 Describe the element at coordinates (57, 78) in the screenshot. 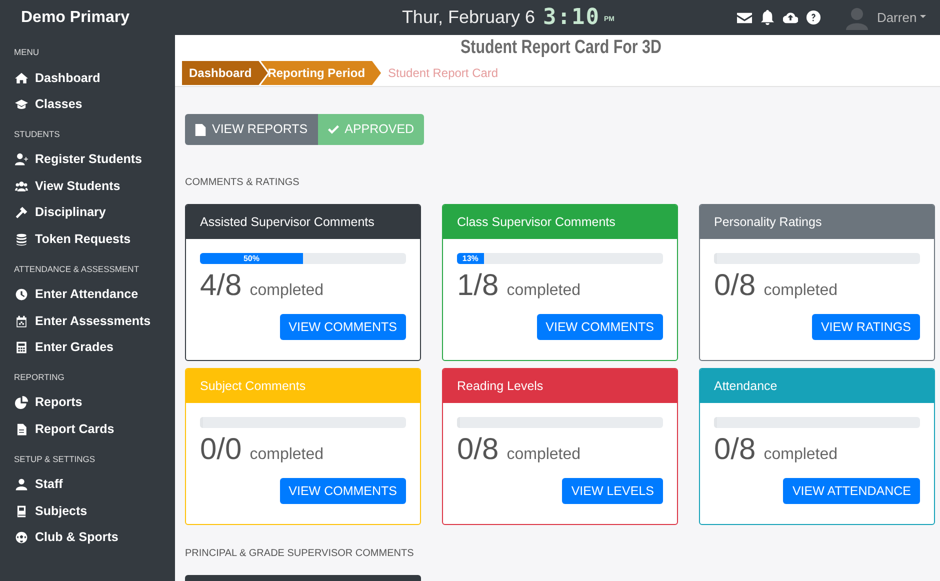

I see `sidebar-item: Dashboard` at that location.